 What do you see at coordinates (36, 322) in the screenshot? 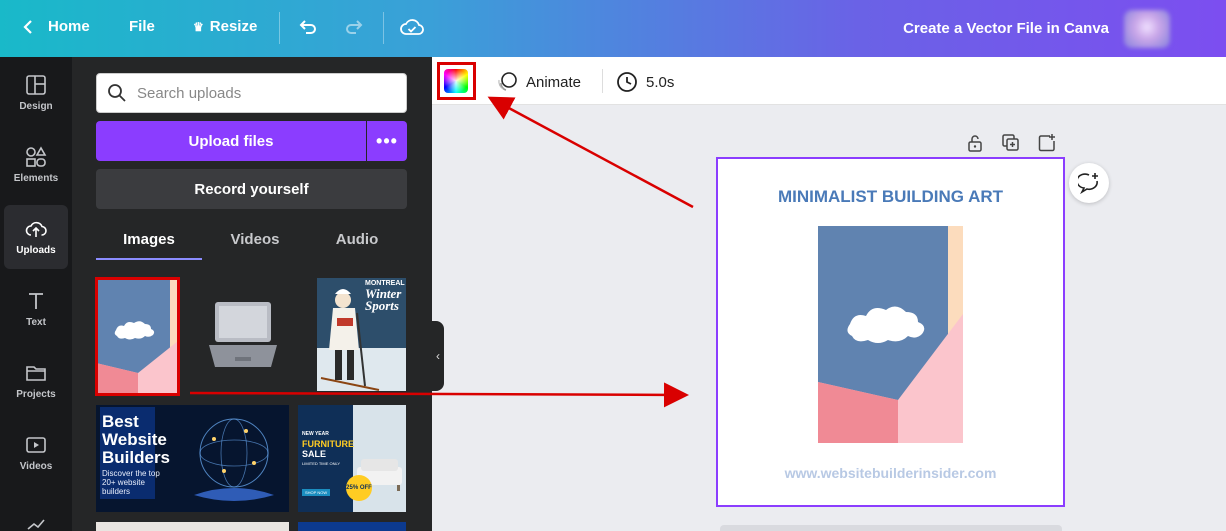
I see `rail-label: Text` at bounding box center [36, 322].